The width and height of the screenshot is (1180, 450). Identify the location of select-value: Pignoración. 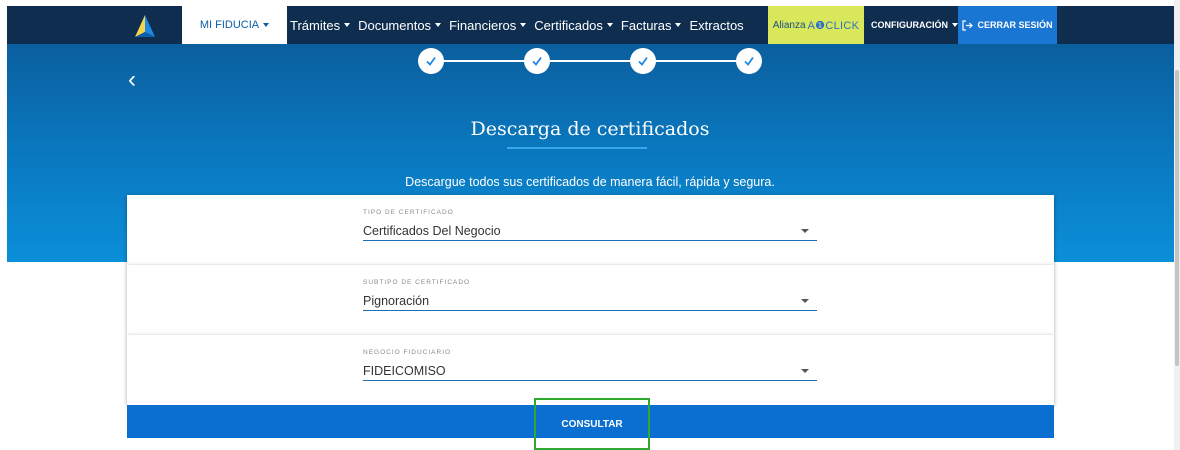
(396, 300).